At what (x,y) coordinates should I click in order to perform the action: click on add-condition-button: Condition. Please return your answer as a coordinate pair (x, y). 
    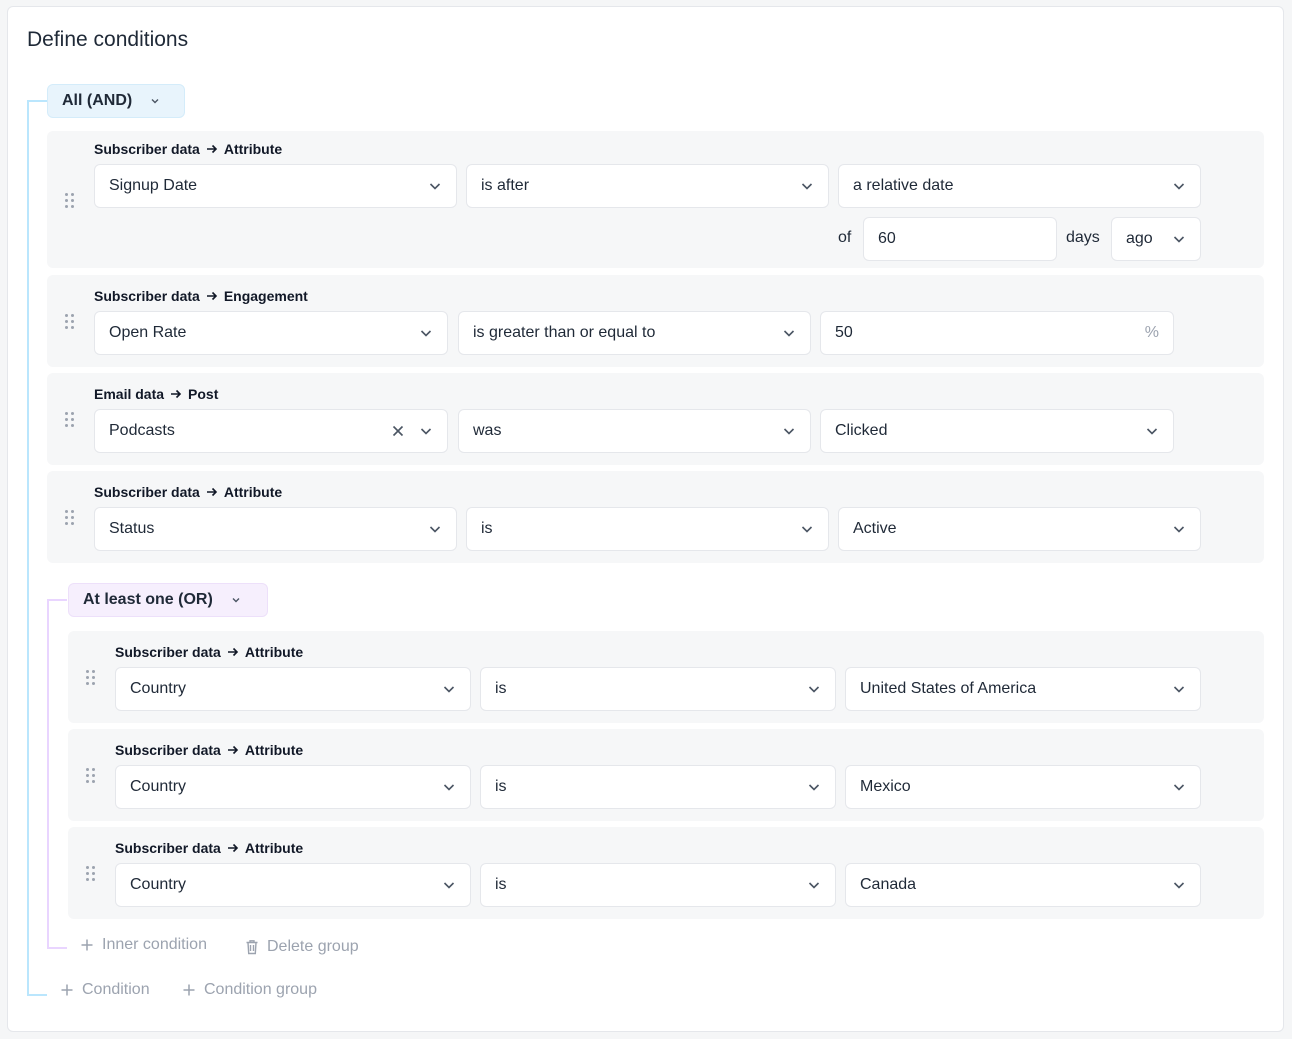
    Looking at the image, I should click on (105, 990).